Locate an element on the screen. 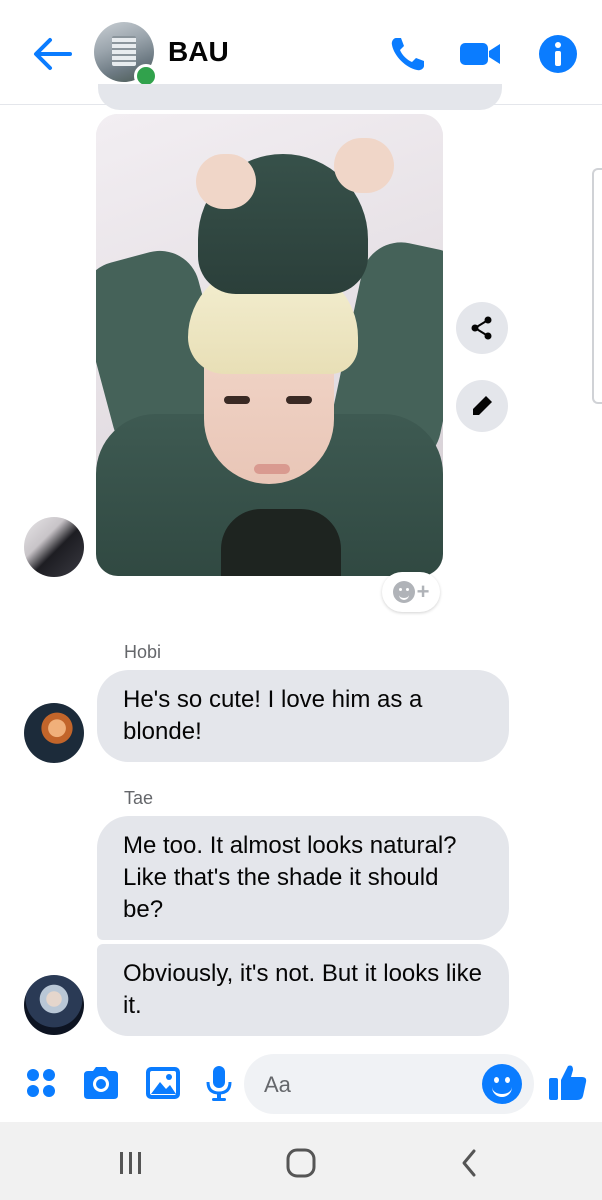 The image size is (602, 1200). scrollbar is located at coordinates (597, 286).